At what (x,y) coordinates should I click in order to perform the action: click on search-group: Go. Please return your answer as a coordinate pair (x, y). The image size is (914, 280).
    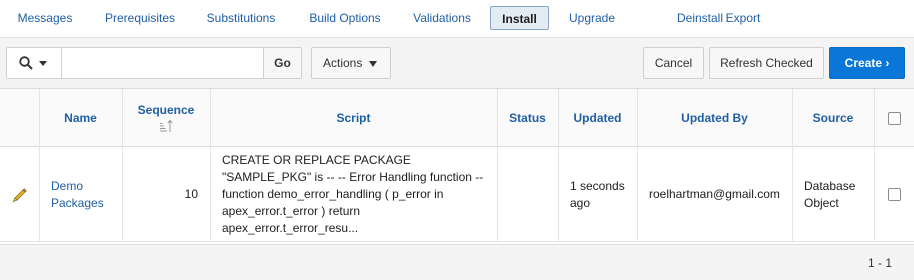
    Looking at the image, I should click on (154, 63).